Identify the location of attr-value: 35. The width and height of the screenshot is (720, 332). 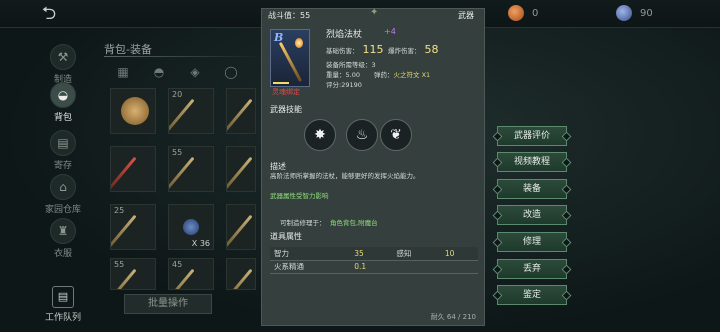
(371, 254).